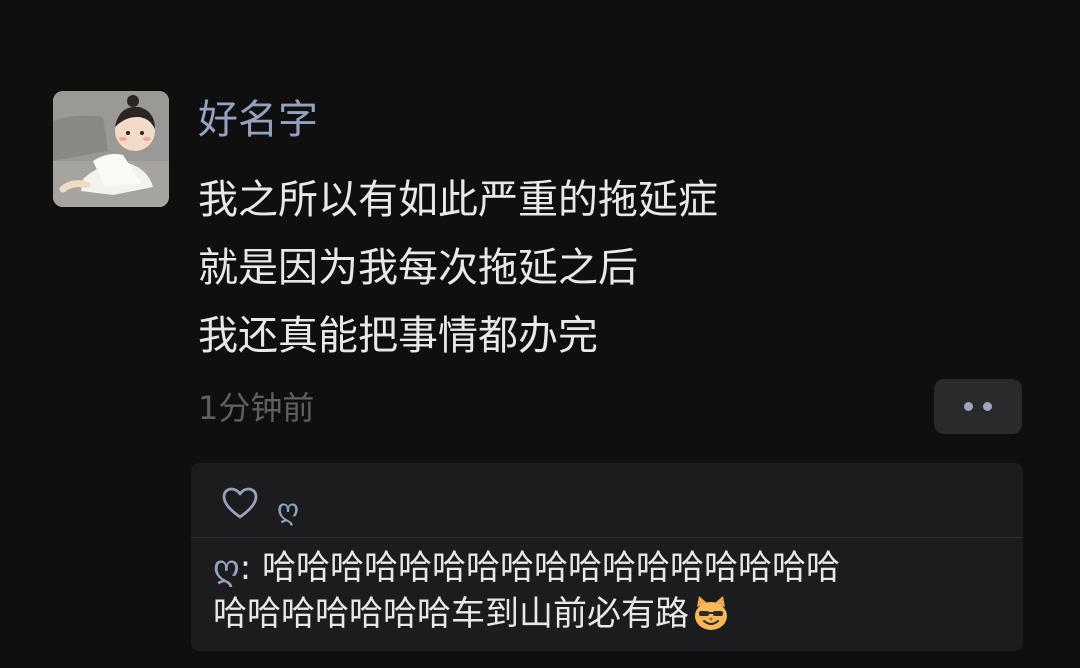  I want to click on post-content: 我之所以有如此严重的拖延症 就是因为我每次拖延之后 我还真能把事情都办完, so click(458, 268).